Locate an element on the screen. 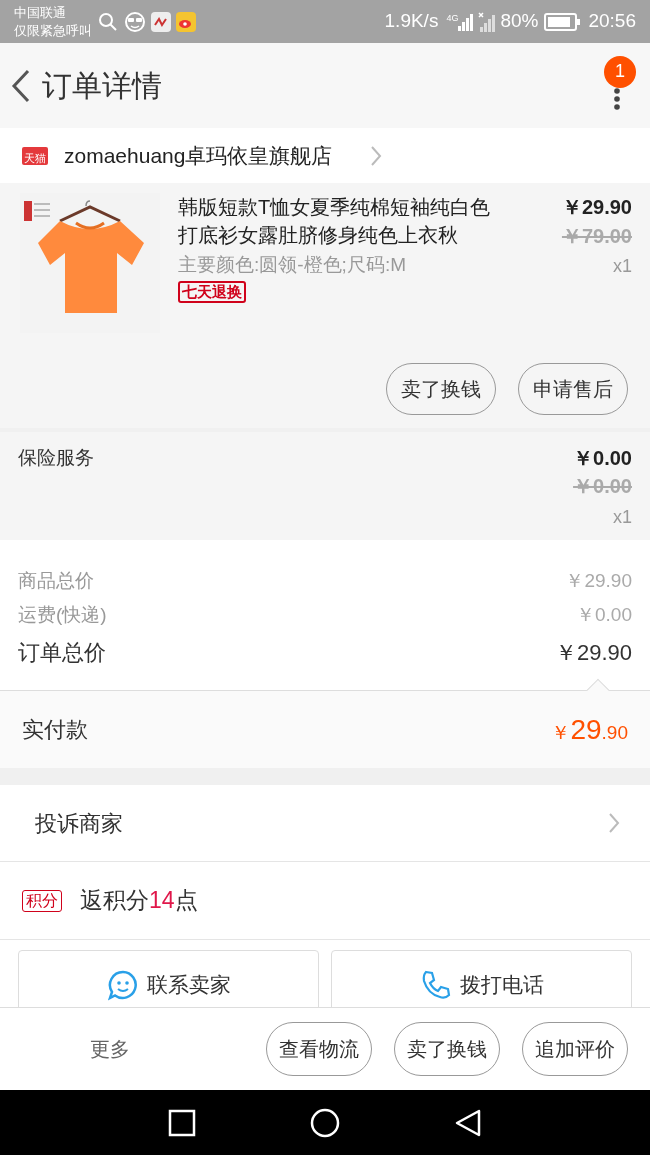  insurance-quantity: x1 is located at coordinates (622, 517).